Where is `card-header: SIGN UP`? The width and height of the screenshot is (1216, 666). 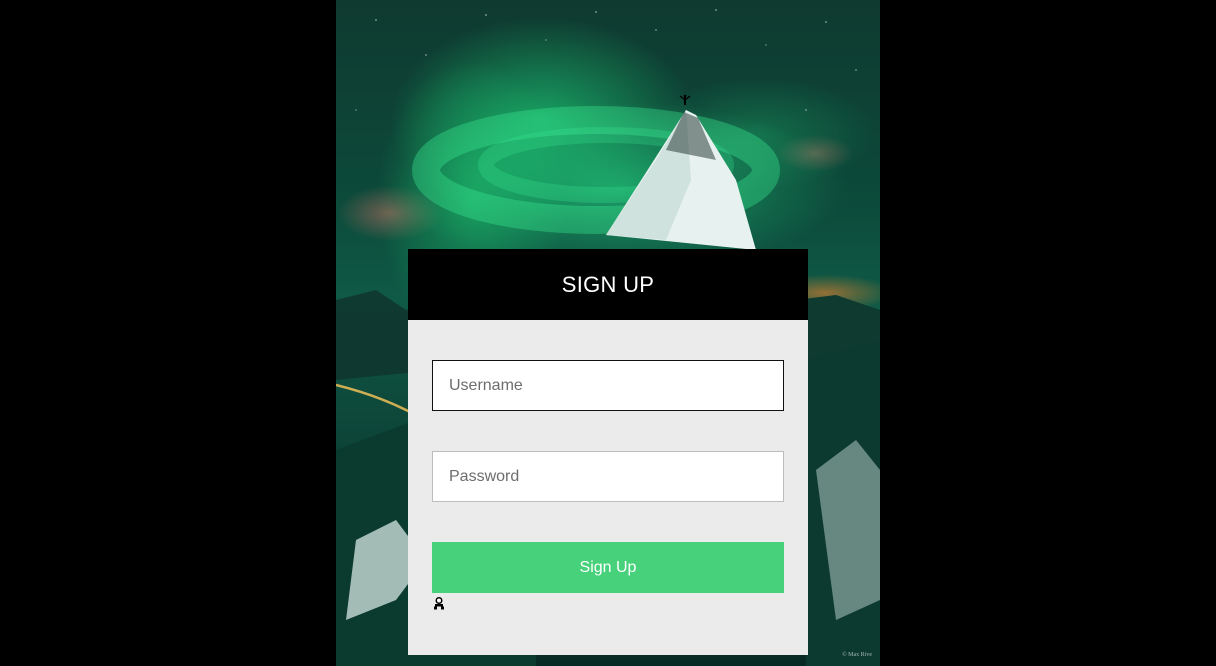 card-header: SIGN UP is located at coordinates (608, 284).